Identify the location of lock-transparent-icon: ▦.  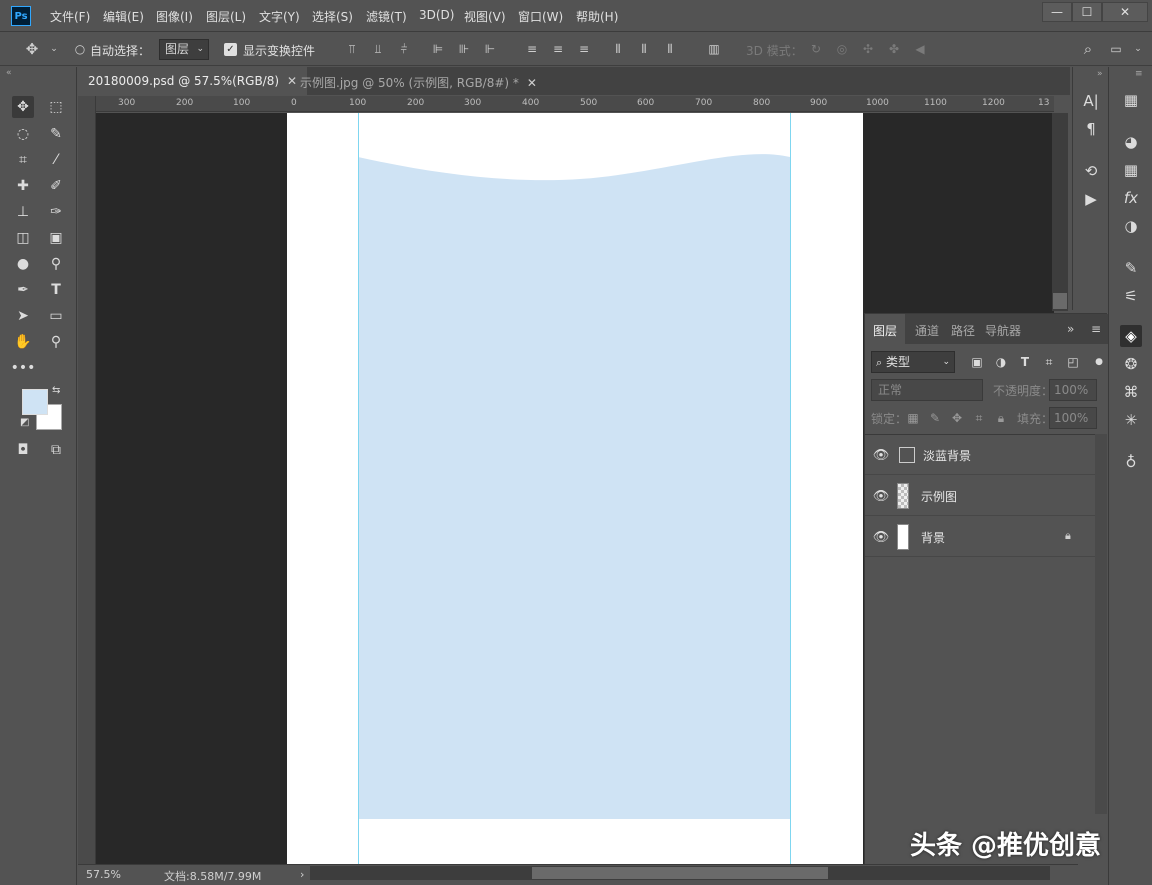
(913, 418).